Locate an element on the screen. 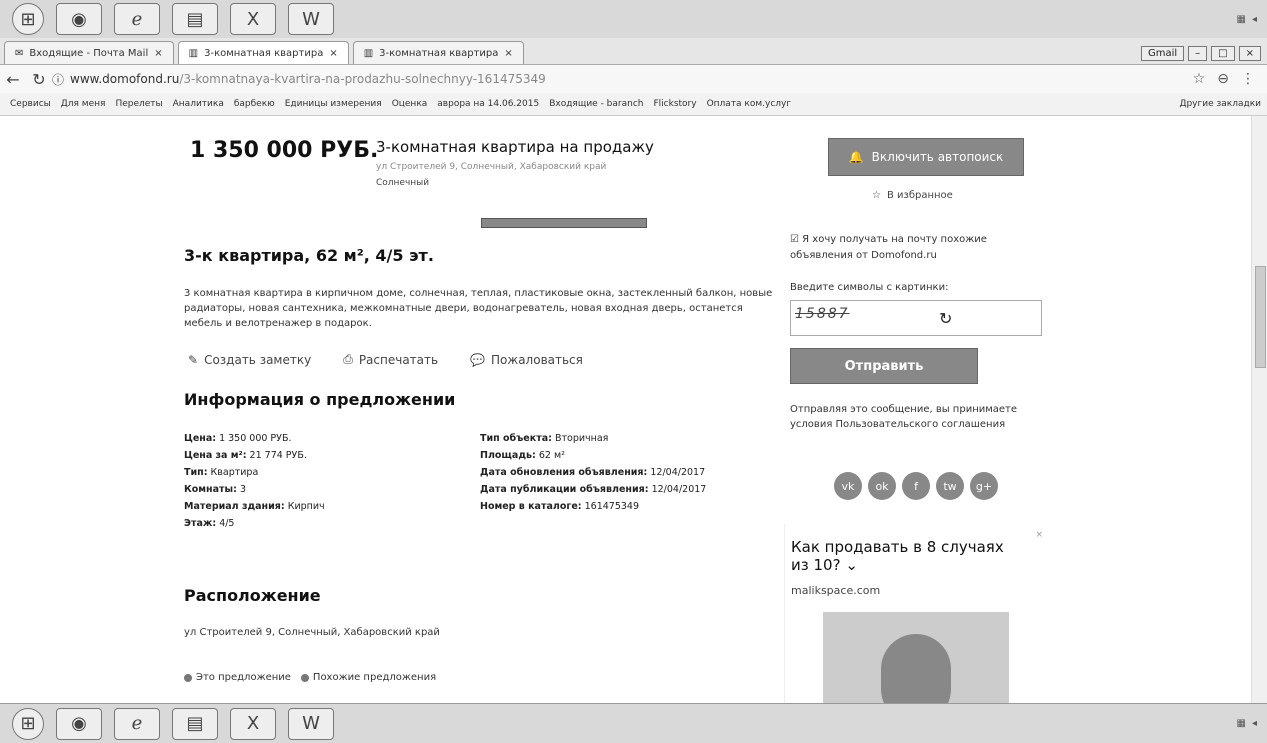 Image resolution: width=1267 pixels, height=743 pixels. vk-icon: vk is located at coordinates (848, 486).